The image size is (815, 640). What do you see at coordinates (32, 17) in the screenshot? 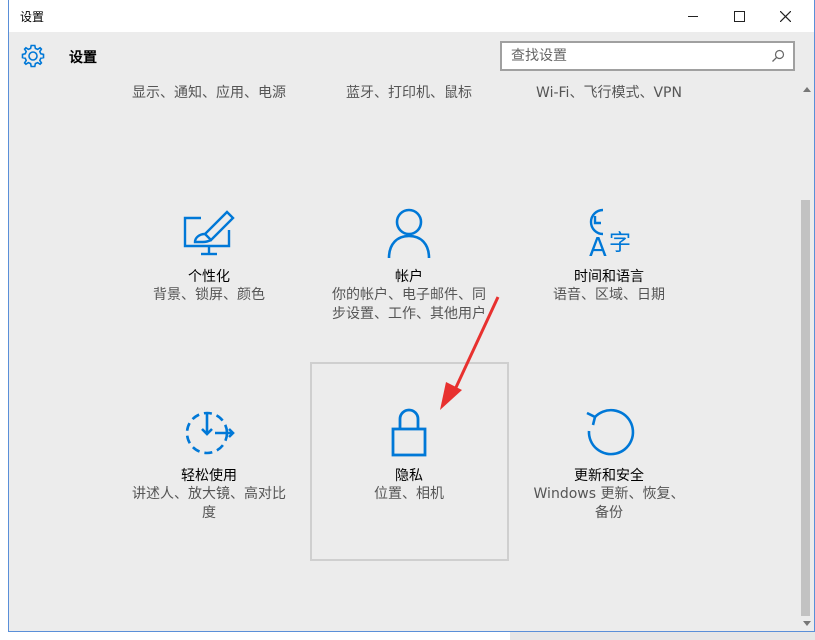
I see `window-title: 设置` at bounding box center [32, 17].